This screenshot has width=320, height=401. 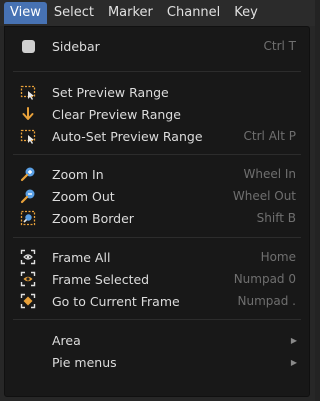 I want to click on zoom-border-icon, so click(x=28, y=218).